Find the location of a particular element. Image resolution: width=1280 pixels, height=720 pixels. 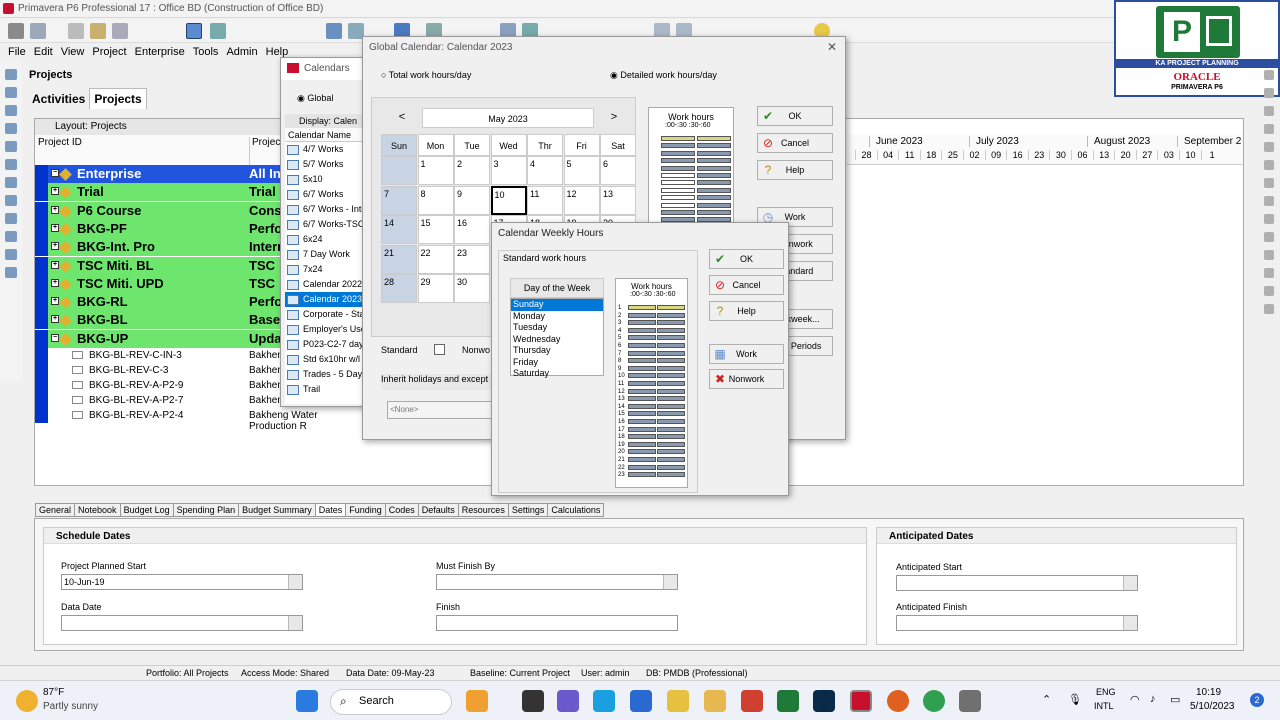

calendar-day: 10 is located at coordinates (508, 200).